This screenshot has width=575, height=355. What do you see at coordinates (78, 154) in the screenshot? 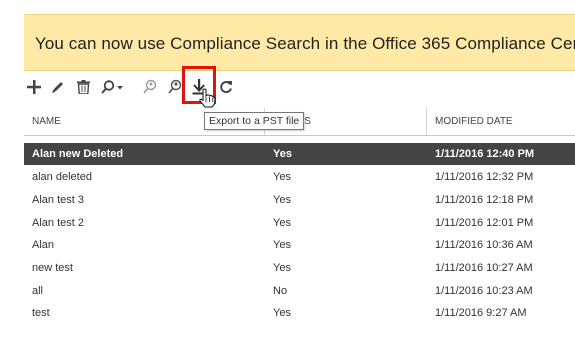
I see `cell-name: Alan new Deleted` at bounding box center [78, 154].